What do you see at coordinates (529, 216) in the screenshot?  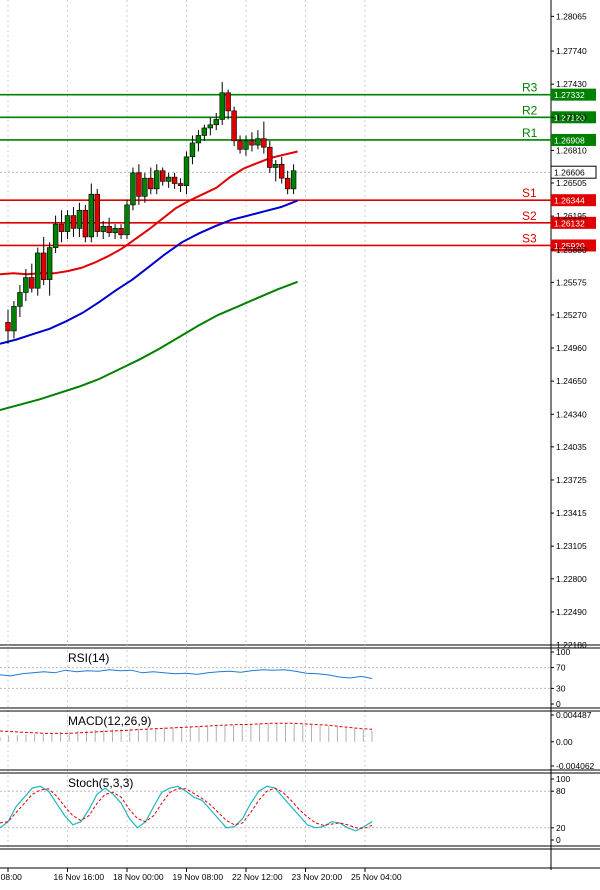 I see `level-name-s2: S2` at bounding box center [529, 216].